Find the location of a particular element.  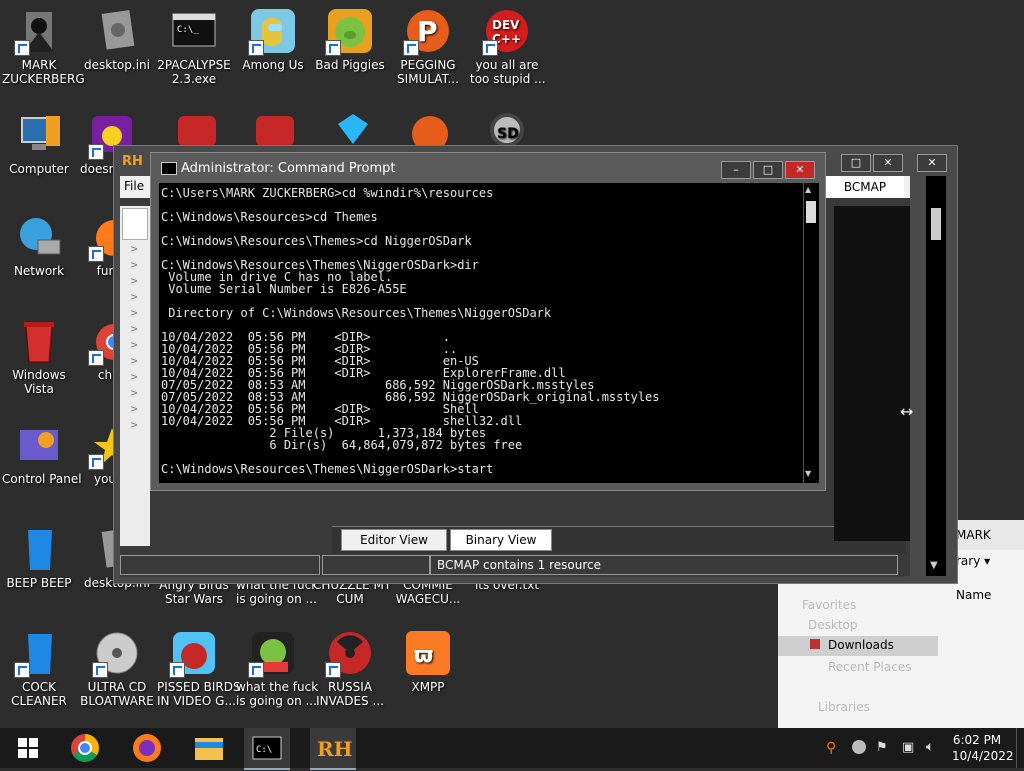

computer-icon is located at coordinates (39, 135).